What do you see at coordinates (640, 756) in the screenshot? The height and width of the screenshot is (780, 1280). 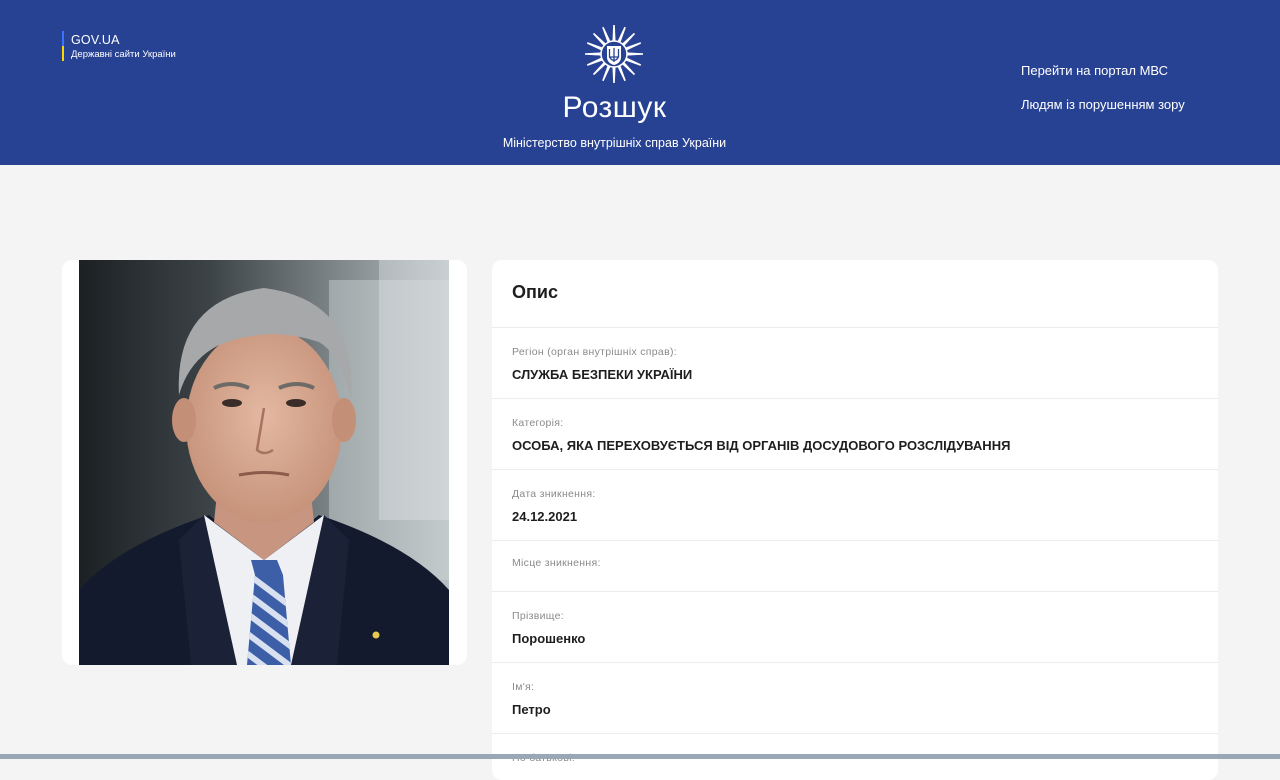 I see `bottom-scroll-strip` at bounding box center [640, 756].